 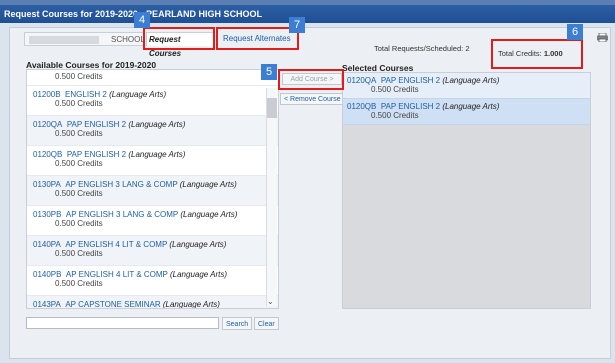 I want to click on course-code: 01200B, so click(x=47, y=94).